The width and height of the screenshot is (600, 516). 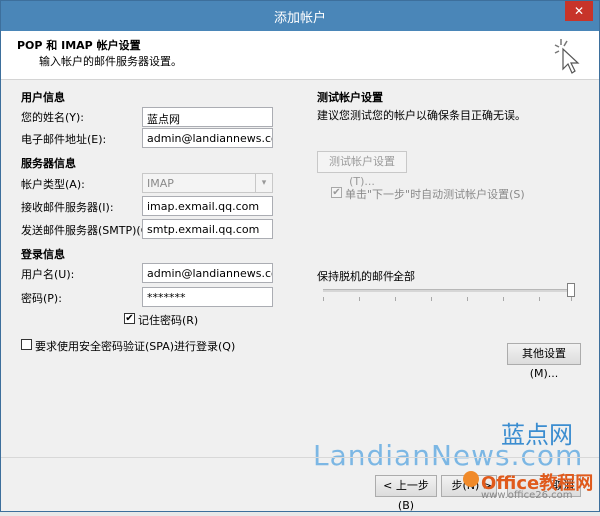 I want to click on footer-divider, so click(x=300, y=457).